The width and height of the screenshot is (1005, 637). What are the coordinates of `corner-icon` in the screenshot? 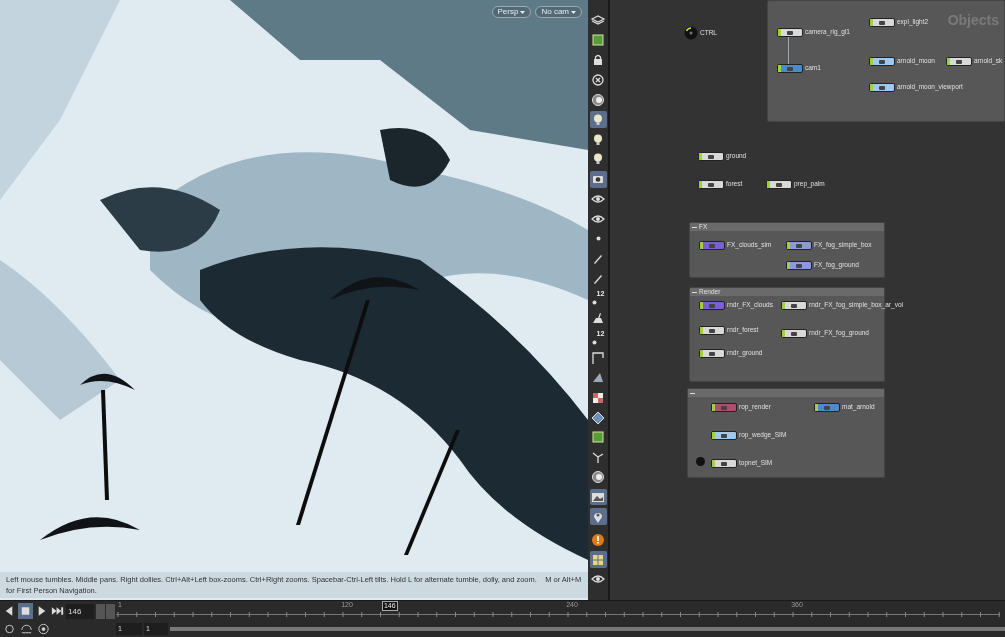 It's located at (598, 358).